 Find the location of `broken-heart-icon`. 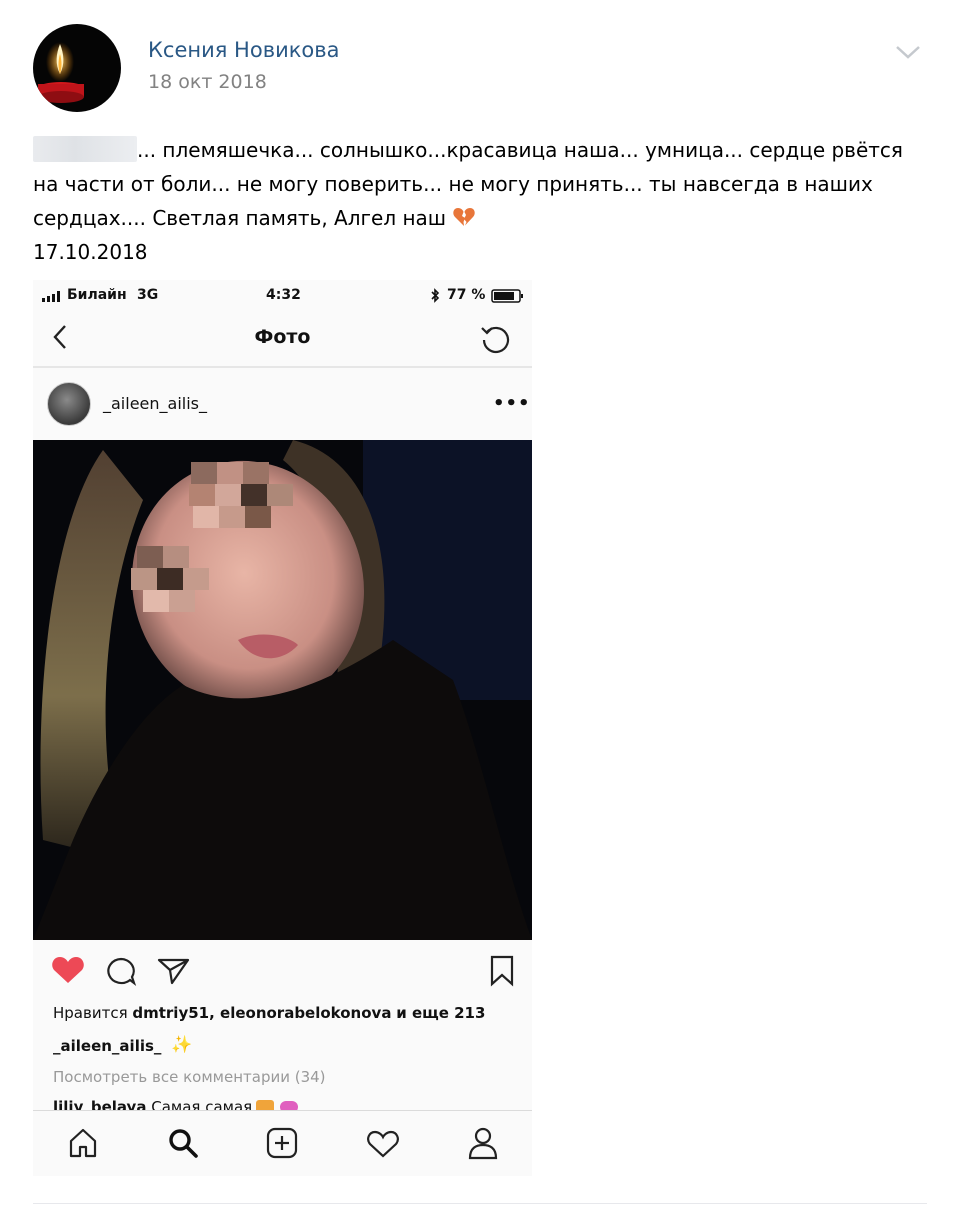

broken-heart-icon is located at coordinates (464, 217).